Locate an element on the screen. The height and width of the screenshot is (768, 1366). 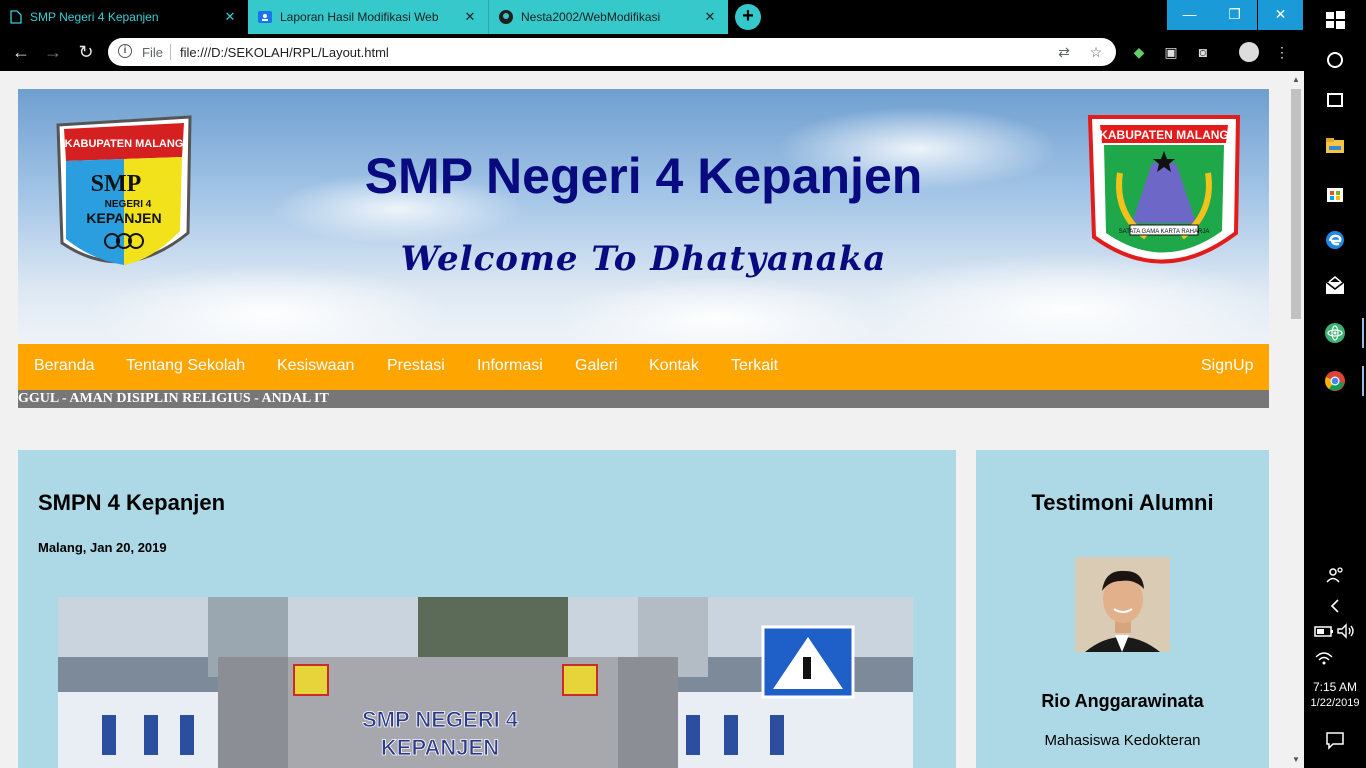
github-icon is located at coordinates (506, 17).